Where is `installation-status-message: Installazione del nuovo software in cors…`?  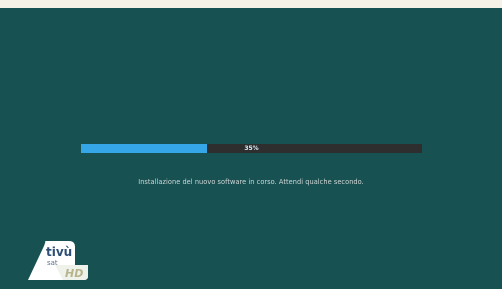
installation-status-message: Installazione del nuovo software in cors… is located at coordinates (251, 182).